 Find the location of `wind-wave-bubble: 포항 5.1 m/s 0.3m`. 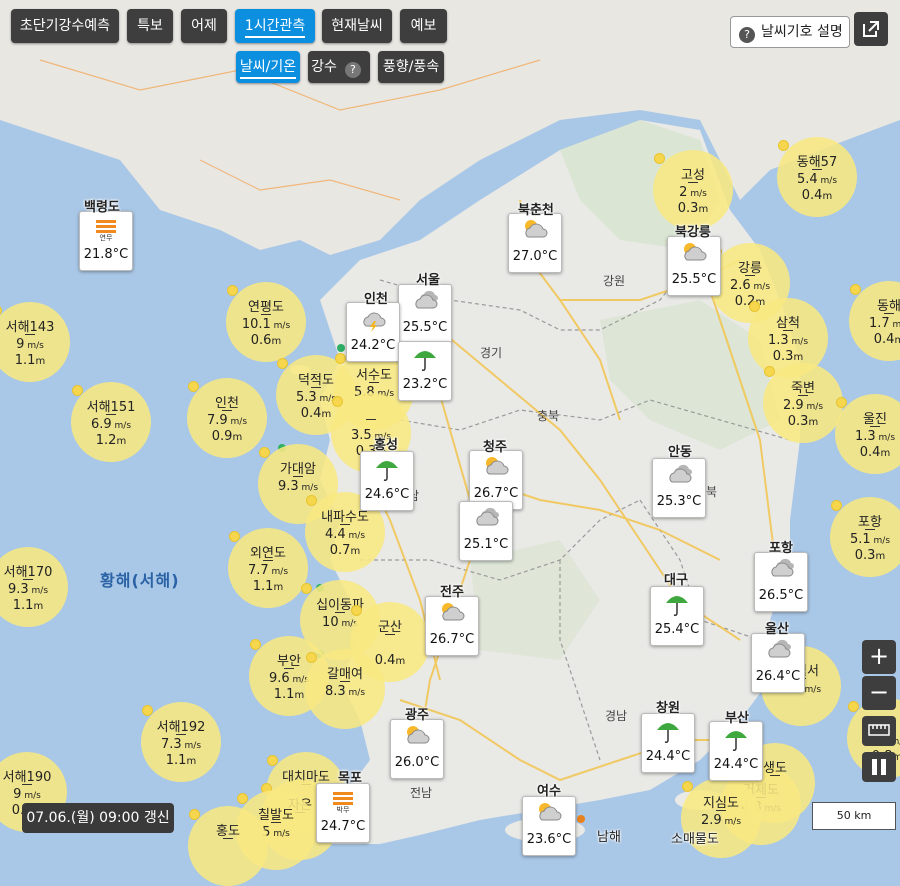

wind-wave-bubble: 포항 5.1 m/s 0.3m is located at coordinates (865, 537).